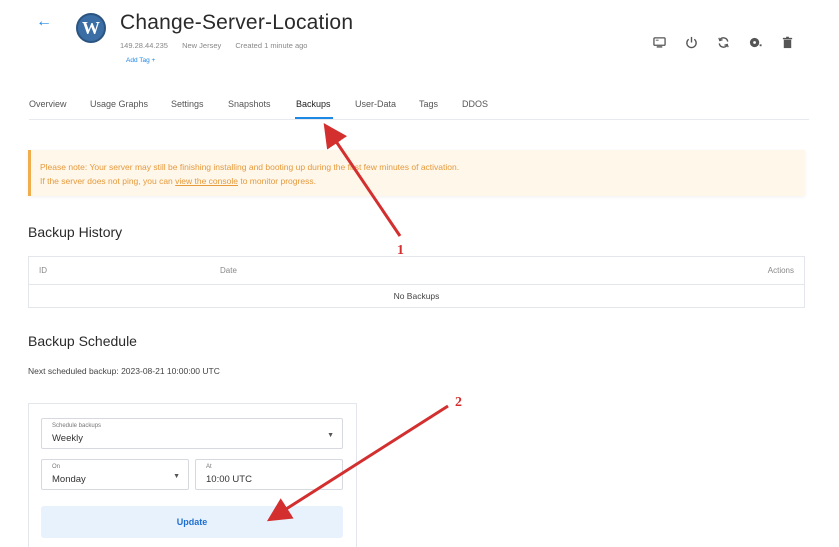  Describe the element at coordinates (416, 296) in the screenshot. I see `empty-state: No Backups` at that location.